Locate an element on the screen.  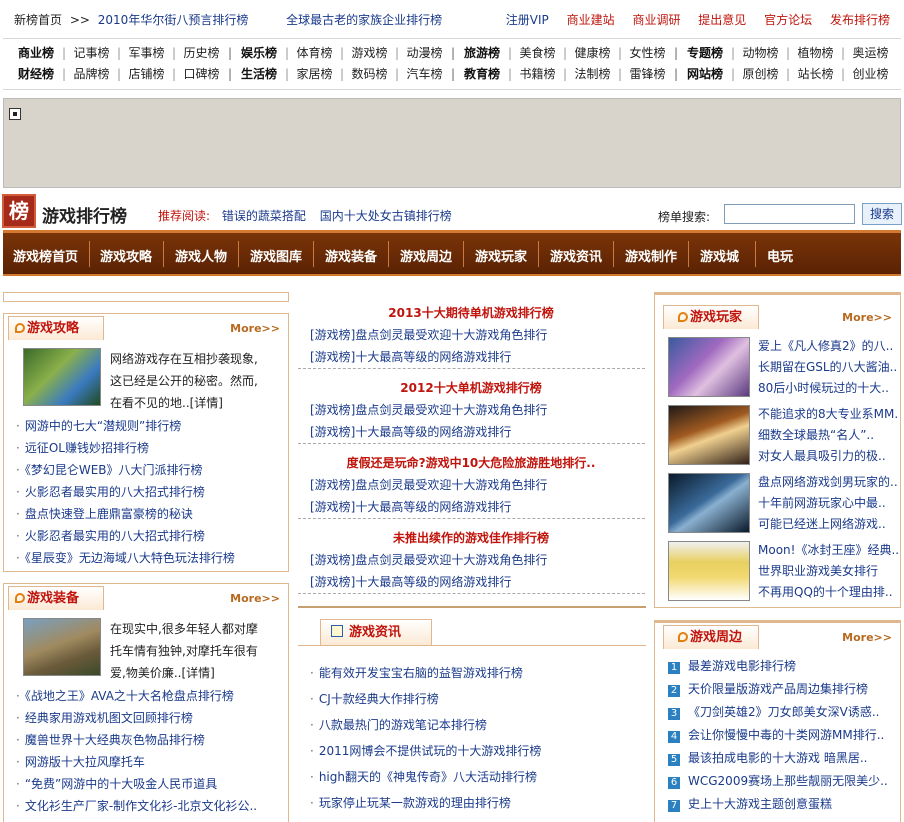
search-input is located at coordinates (789, 214).